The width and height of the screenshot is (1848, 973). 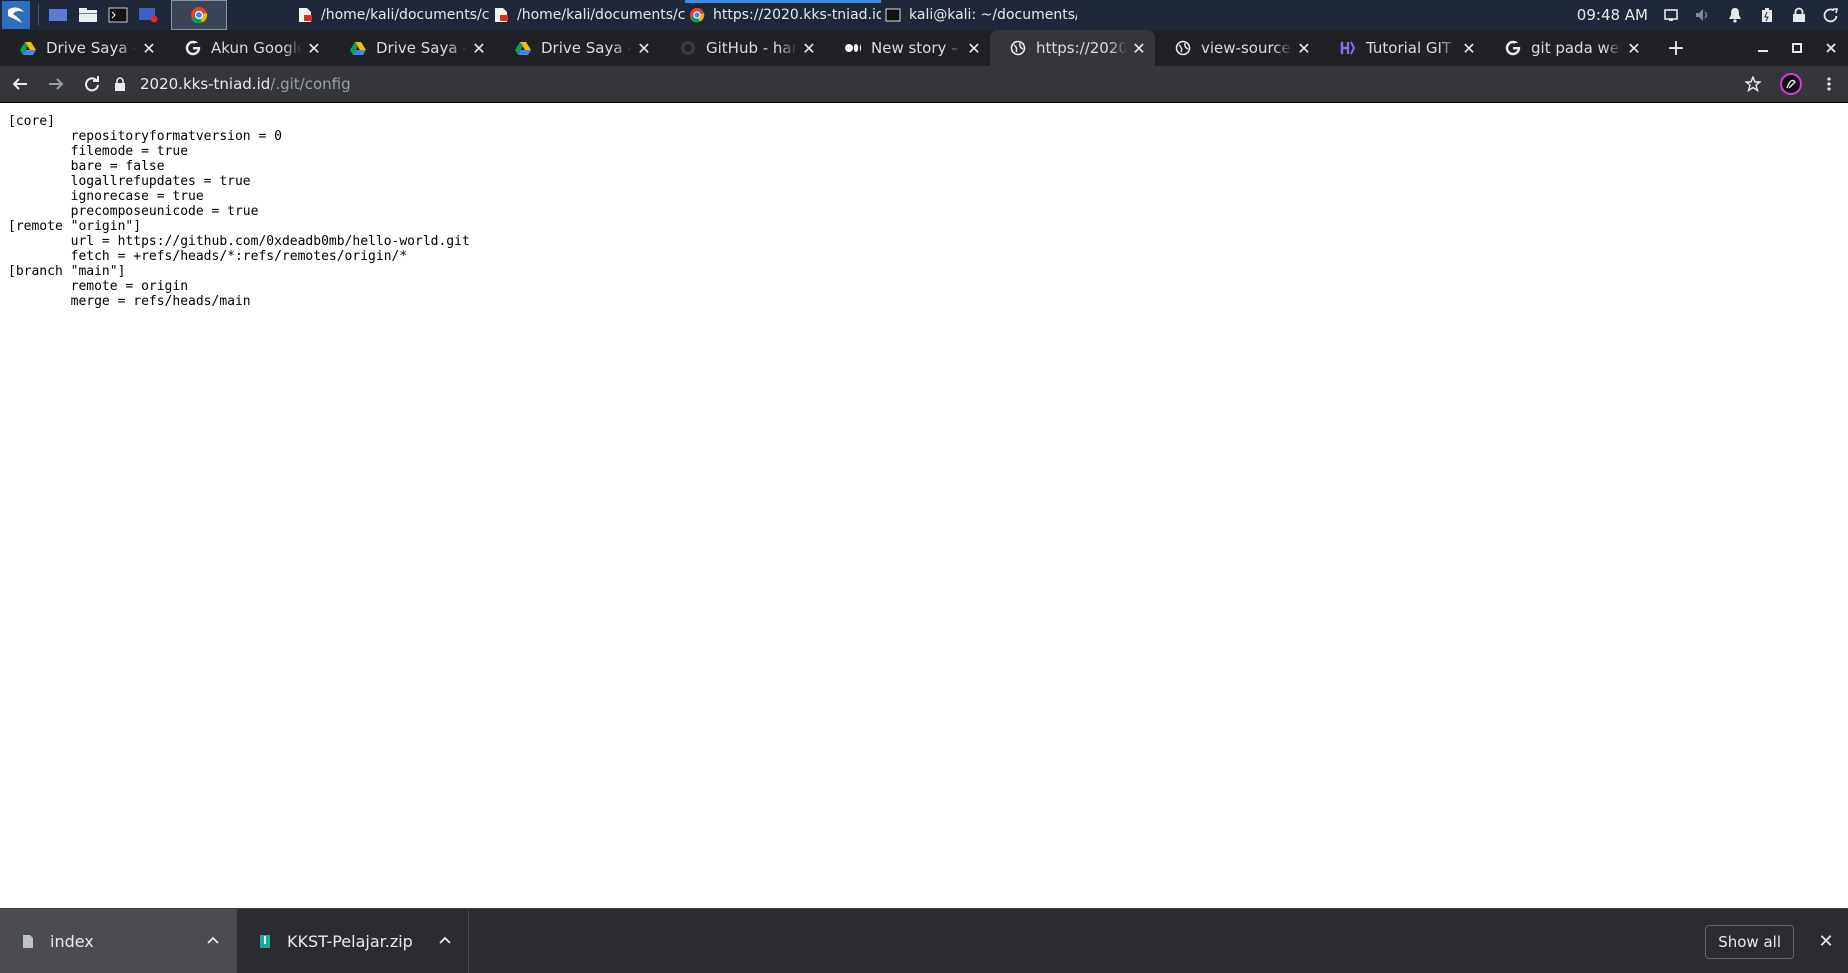 What do you see at coordinates (16, 15) in the screenshot?
I see `kali-menu-icon` at bounding box center [16, 15].